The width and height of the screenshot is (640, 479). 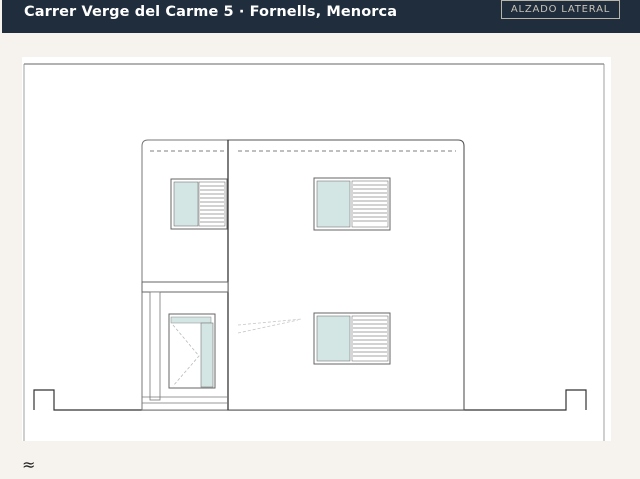 What do you see at coordinates (192, 351) in the screenshot?
I see `entrance-door` at bounding box center [192, 351].